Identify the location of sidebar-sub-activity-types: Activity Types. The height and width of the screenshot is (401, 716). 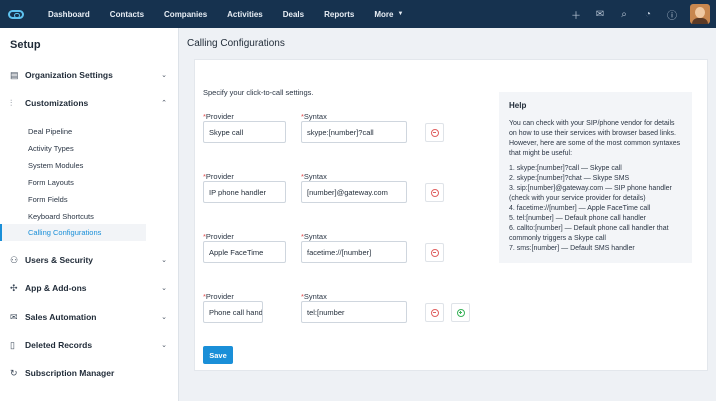
(73, 148).